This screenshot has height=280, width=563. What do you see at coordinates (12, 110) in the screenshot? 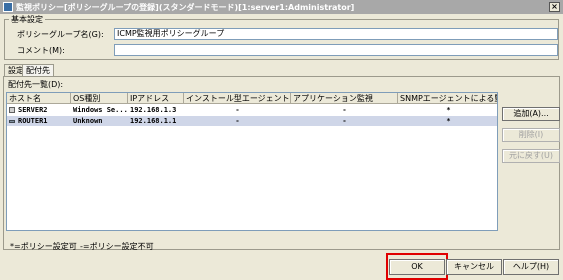
I see `server-icon` at bounding box center [12, 110].